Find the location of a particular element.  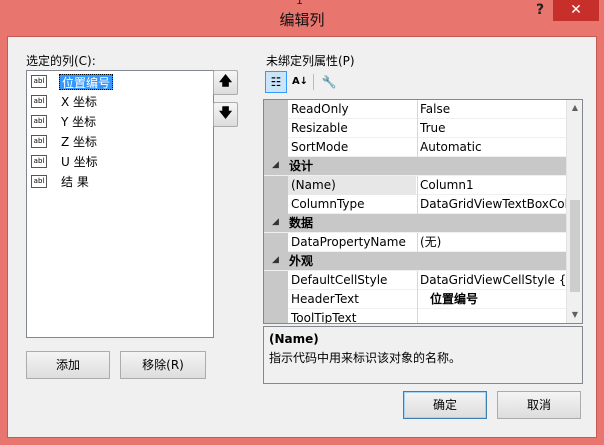

category-name: 数据 is located at coordinates (301, 223).